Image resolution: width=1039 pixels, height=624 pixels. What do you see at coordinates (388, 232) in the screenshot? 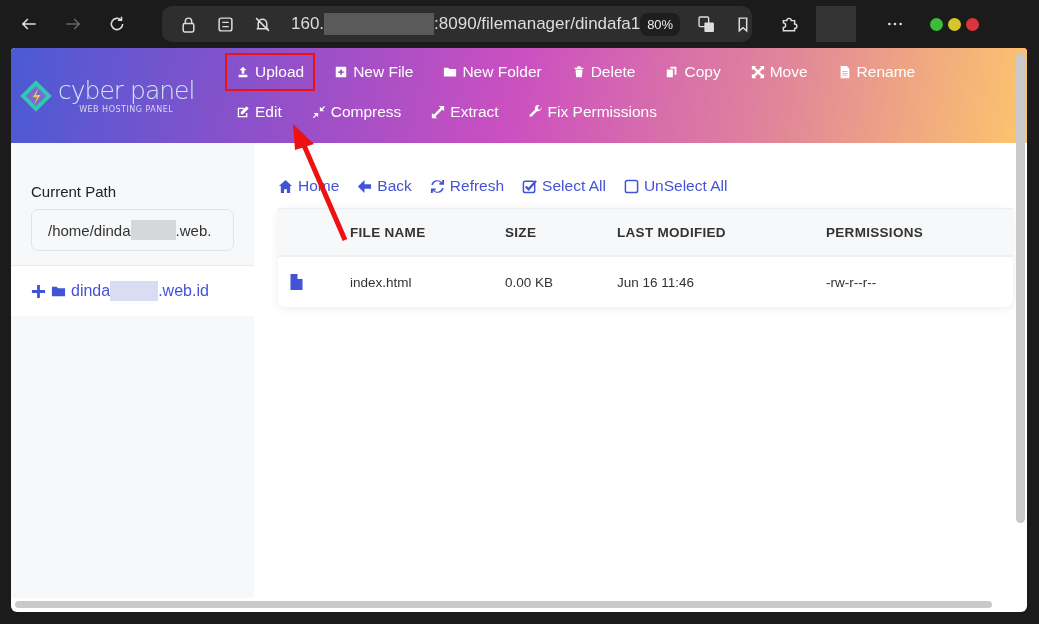
I see `column-header: FILE NAME` at bounding box center [388, 232].